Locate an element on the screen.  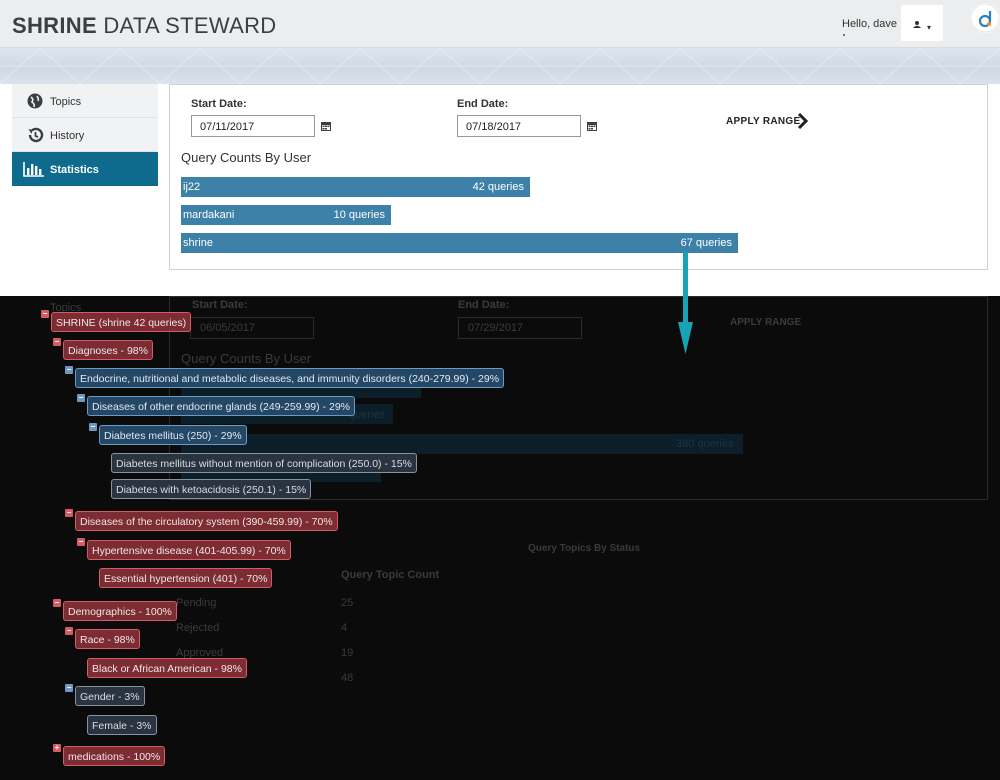
sidebar-item-label: Topics is located at coordinates (66, 102).